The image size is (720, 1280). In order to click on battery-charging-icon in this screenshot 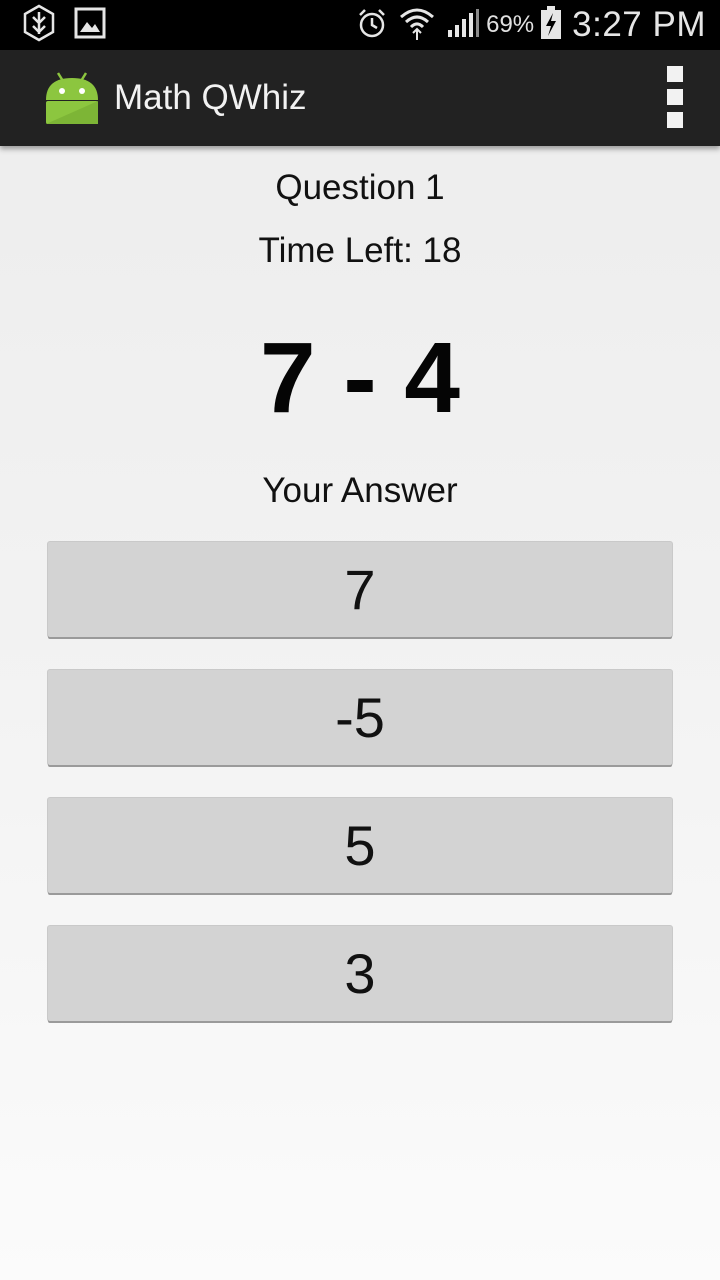, I will do `click(551, 25)`.